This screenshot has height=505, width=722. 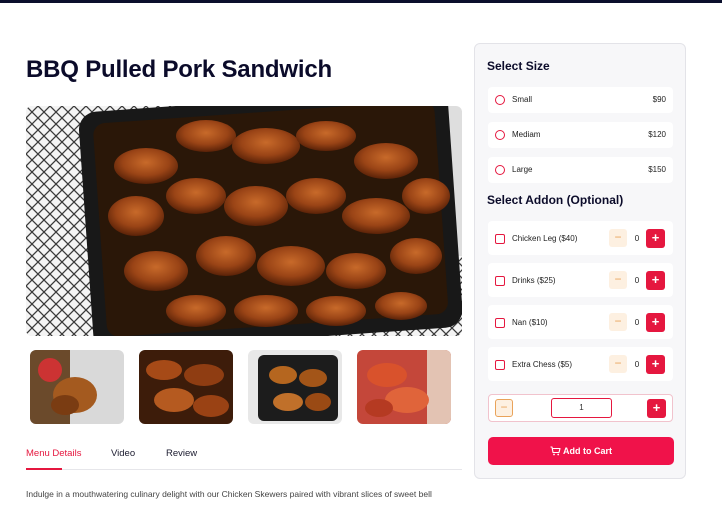 What do you see at coordinates (123, 453) in the screenshot?
I see `tab-video: Video` at bounding box center [123, 453].